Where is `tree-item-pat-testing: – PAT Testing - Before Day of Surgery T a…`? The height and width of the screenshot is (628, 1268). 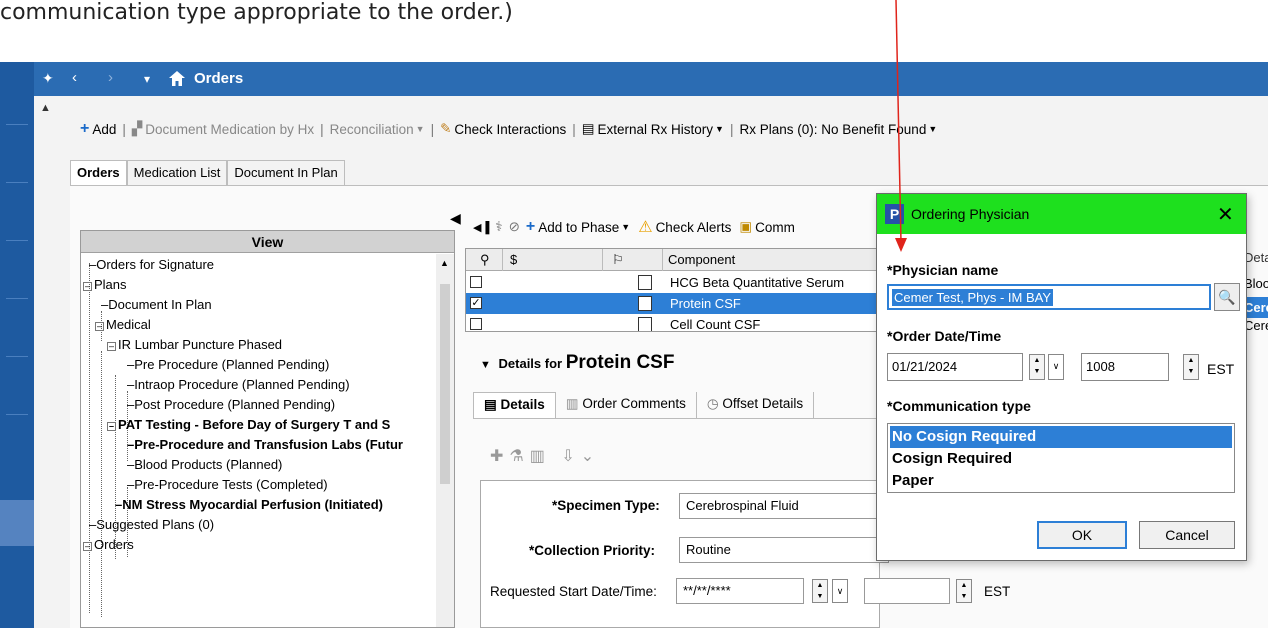 tree-item-pat-testing: – PAT Testing - Before Day of Surgery T a… is located at coordinates (248, 425).